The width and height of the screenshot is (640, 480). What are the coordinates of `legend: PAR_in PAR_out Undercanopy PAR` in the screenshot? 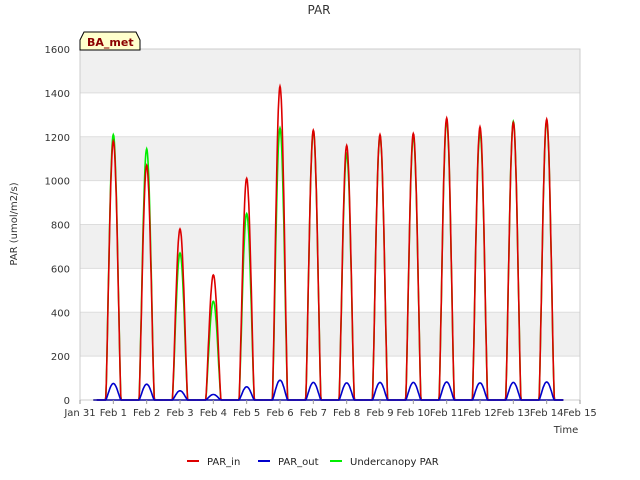 It's located at (313, 462).